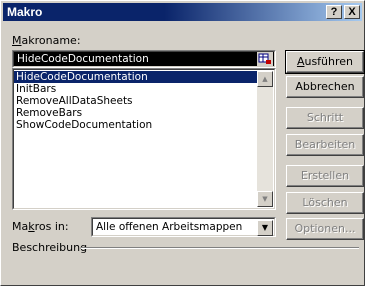 Image resolution: width=365 pixels, height=286 pixels. What do you see at coordinates (50, 247) in the screenshot?
I see `description-label: Beschreibung` at bounding box center [50, 247].